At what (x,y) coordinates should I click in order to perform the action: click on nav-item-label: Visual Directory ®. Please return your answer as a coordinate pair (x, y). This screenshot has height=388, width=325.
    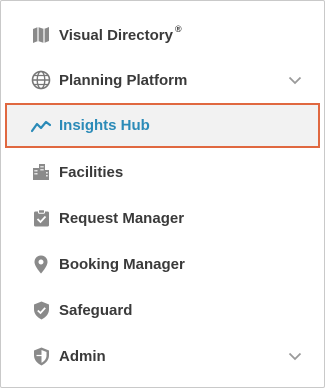
    Looking at the image, I should click on (120, 34).